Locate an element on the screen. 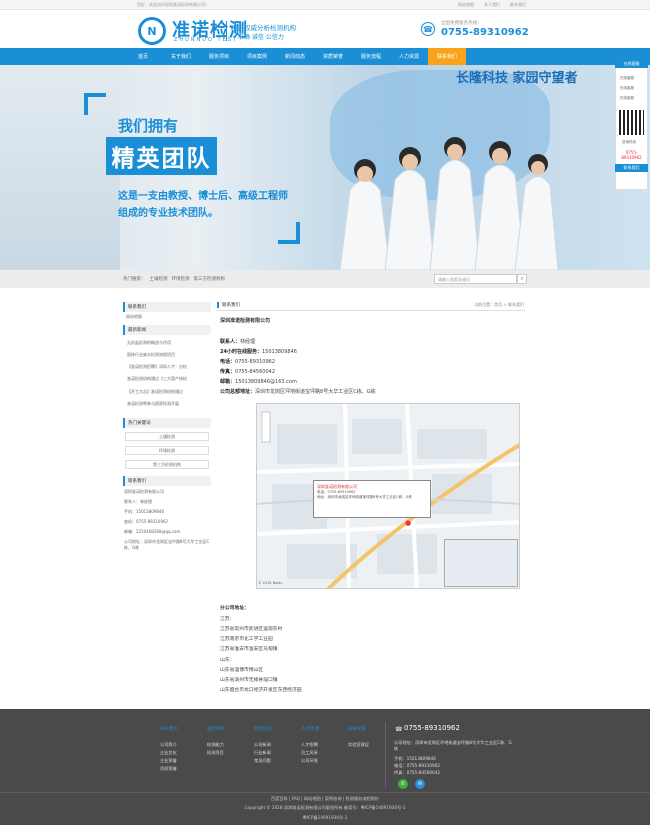 The height and width of the screenshot is (825, 650). breadcrumb: 当前位置：首页 > 联系我们 is located at coordinates (499, 305).